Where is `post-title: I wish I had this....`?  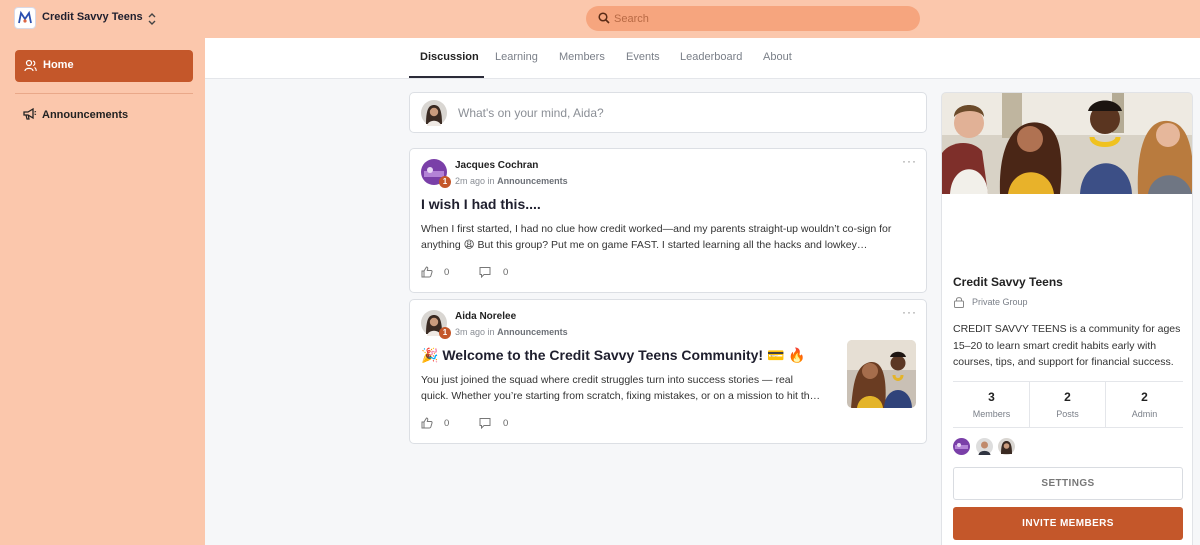
post-title: I wish I had this.... is located at coordinates (481, 204).